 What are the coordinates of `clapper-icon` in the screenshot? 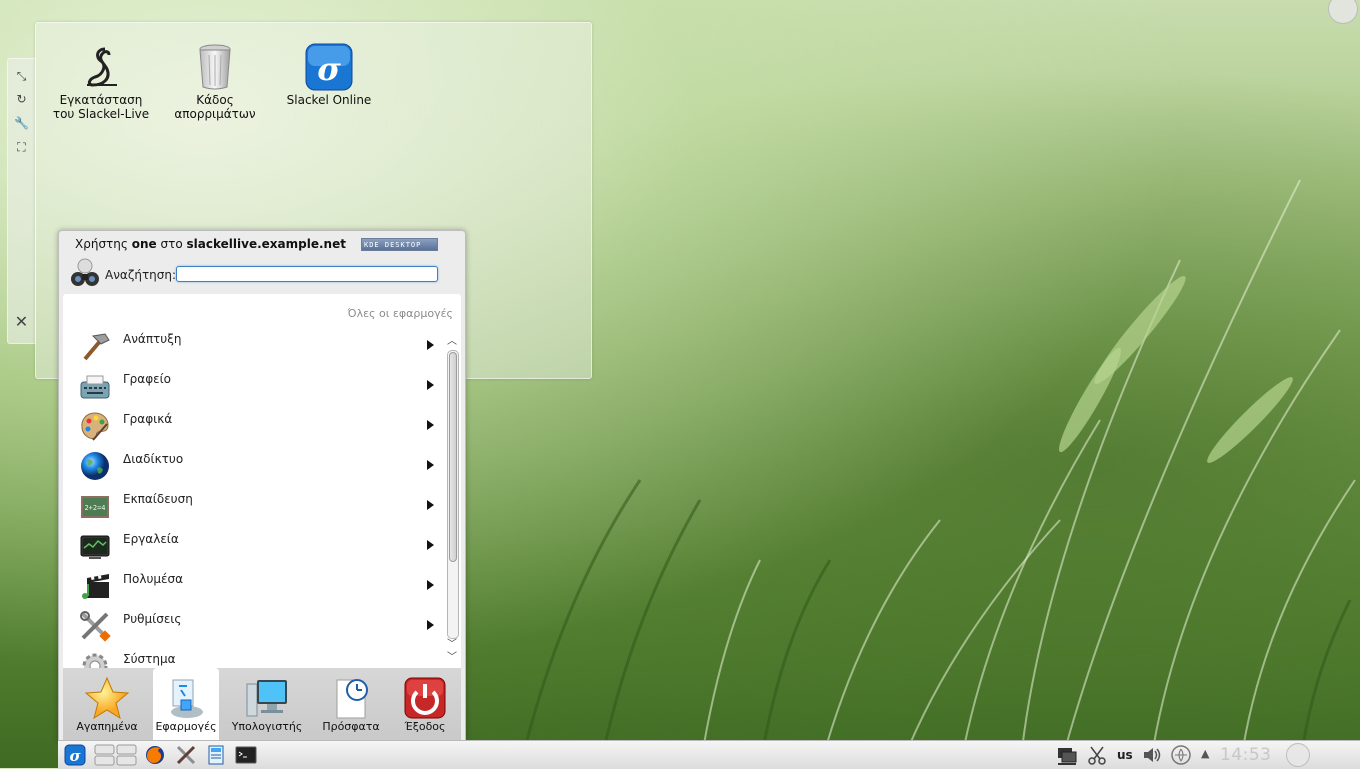 It's located at (95, 586).